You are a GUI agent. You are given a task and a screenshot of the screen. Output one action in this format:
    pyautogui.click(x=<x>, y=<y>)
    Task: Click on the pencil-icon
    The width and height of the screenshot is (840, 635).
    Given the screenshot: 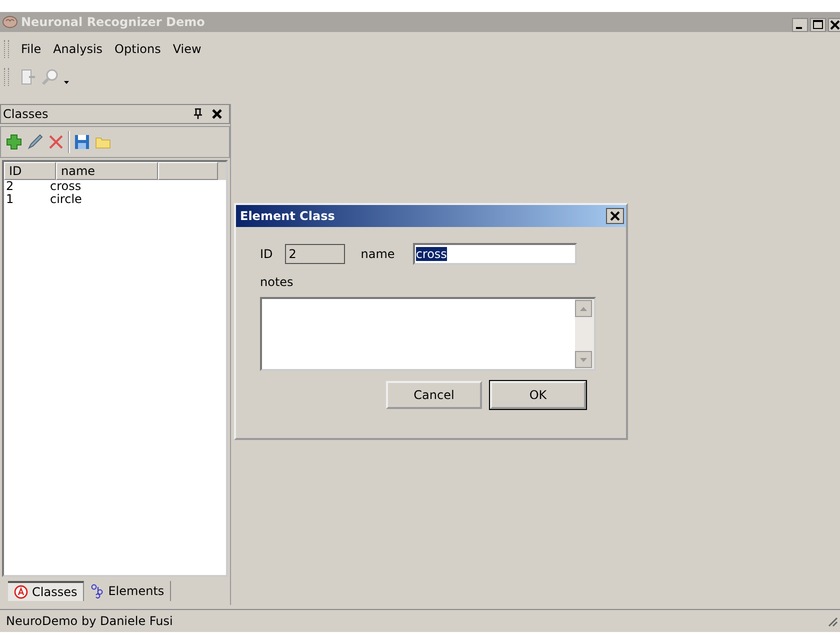 What is the action you would take?
    pyautogui.click(x=35, y=142)
    